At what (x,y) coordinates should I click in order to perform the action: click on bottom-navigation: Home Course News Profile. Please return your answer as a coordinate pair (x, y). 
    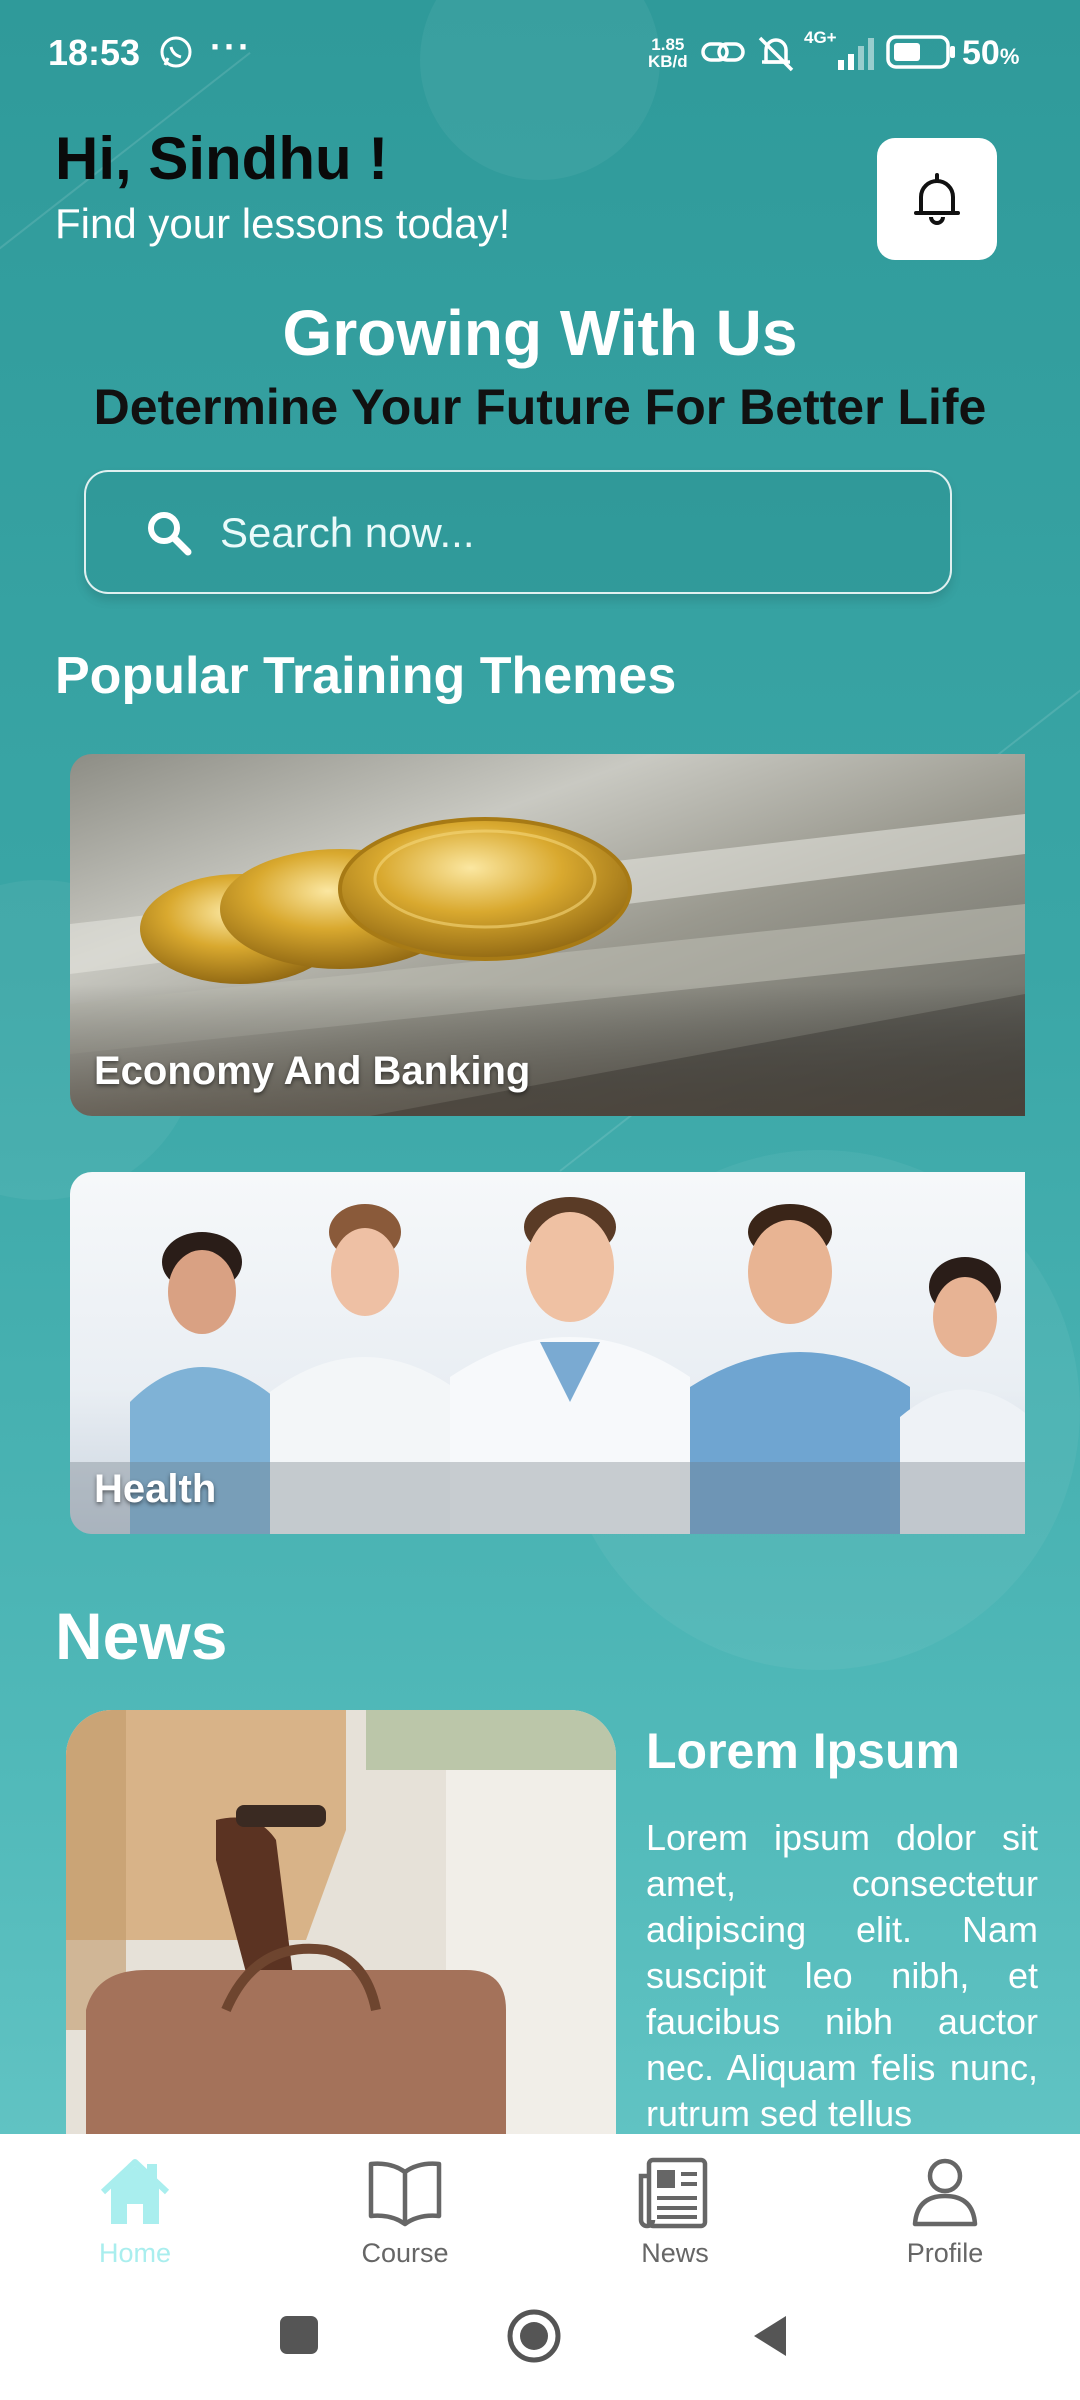
    Looking at the image, I should click on (540, 2203).